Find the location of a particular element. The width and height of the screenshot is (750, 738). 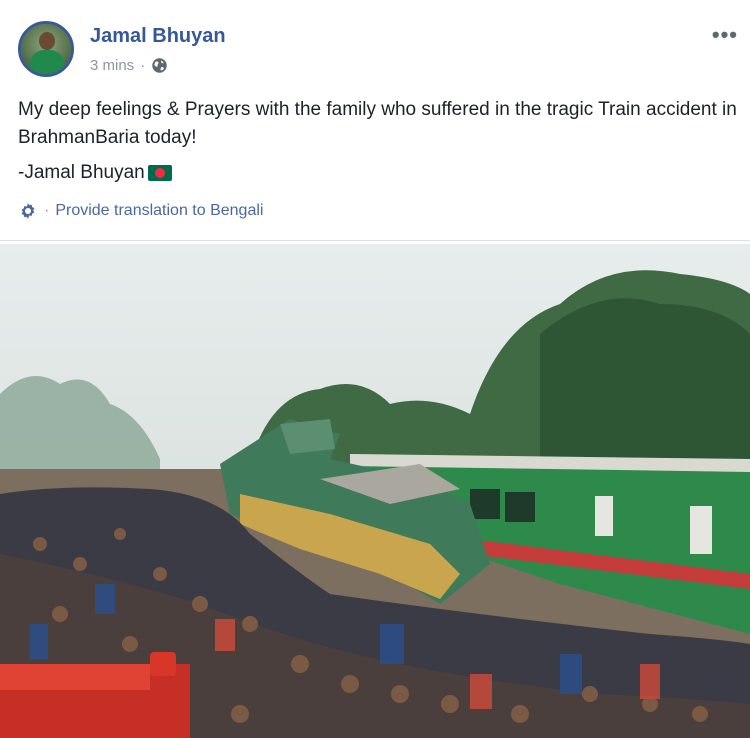

signature-text: -Jamal Bhuyan is located at coordinates (81, 172).